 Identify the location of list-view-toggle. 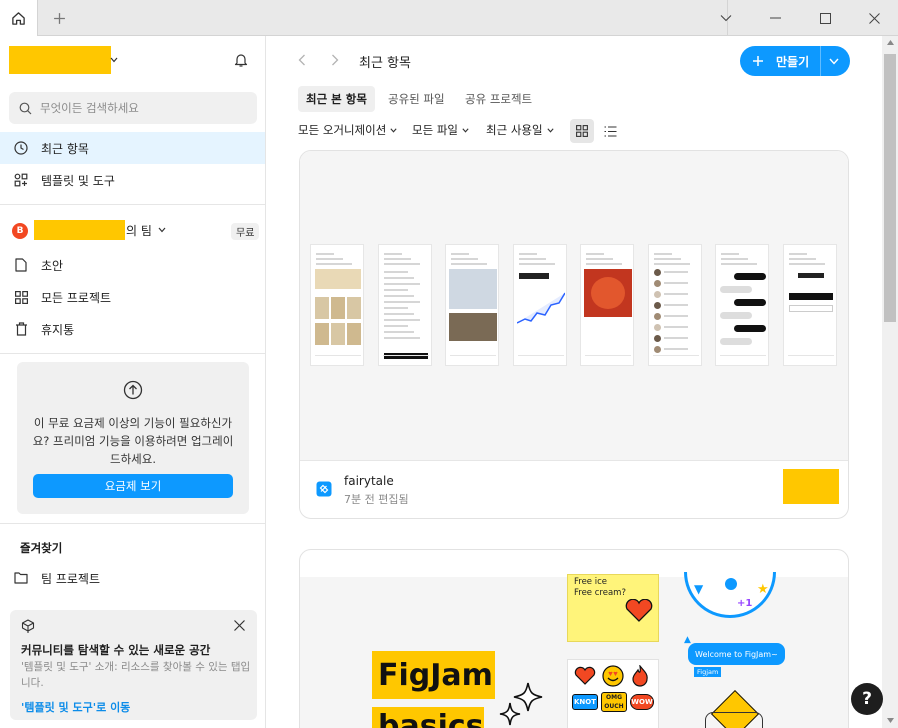
(610, 131).